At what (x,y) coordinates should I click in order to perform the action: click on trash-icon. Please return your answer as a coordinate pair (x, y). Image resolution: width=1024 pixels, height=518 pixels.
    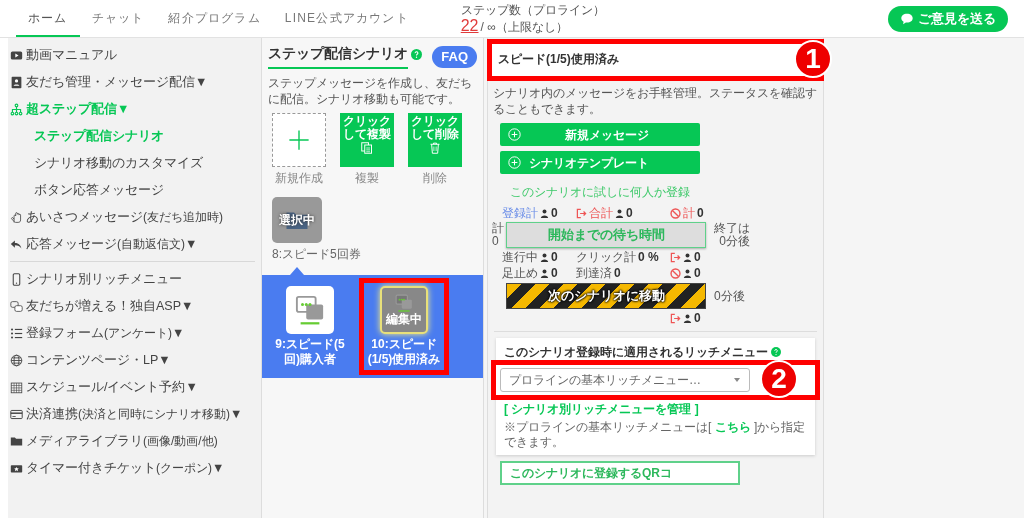
    Looking at the image, I should click on (435, 148).